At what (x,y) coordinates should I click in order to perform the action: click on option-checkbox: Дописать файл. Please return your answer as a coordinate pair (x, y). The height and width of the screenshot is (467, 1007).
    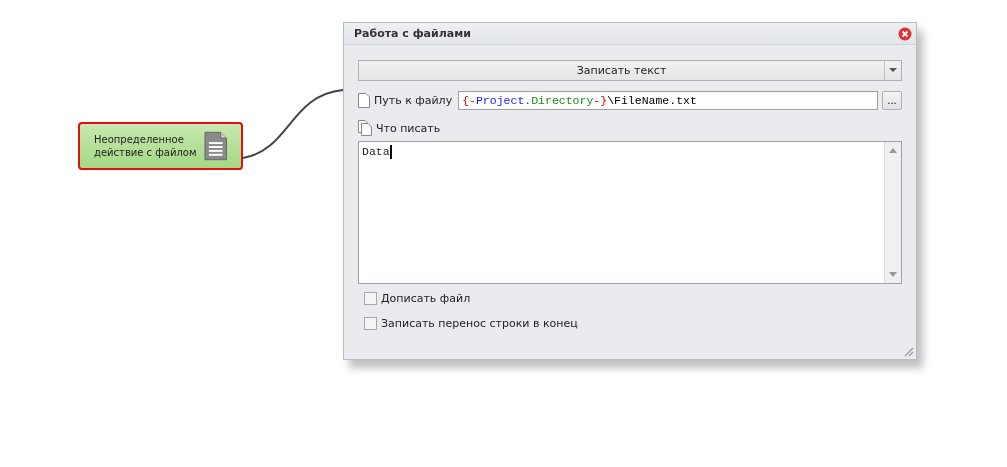
    Looking at the image, I should click on (417, 298).